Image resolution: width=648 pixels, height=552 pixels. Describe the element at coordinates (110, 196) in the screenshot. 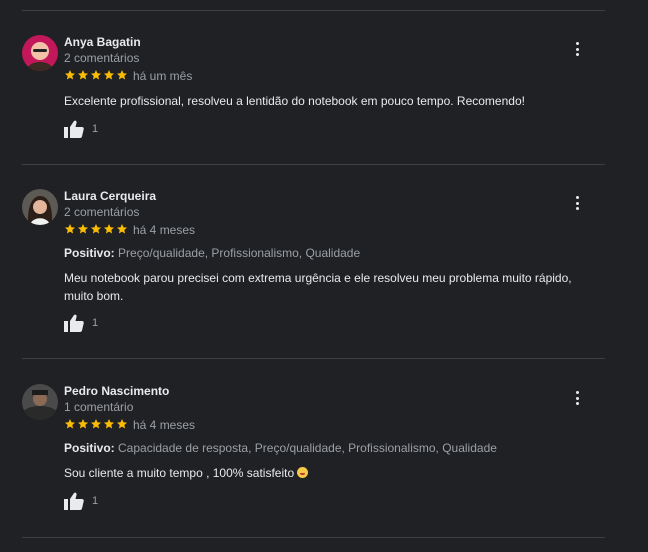

I see `reviewer-name: Laura Cerqueira` at that location.